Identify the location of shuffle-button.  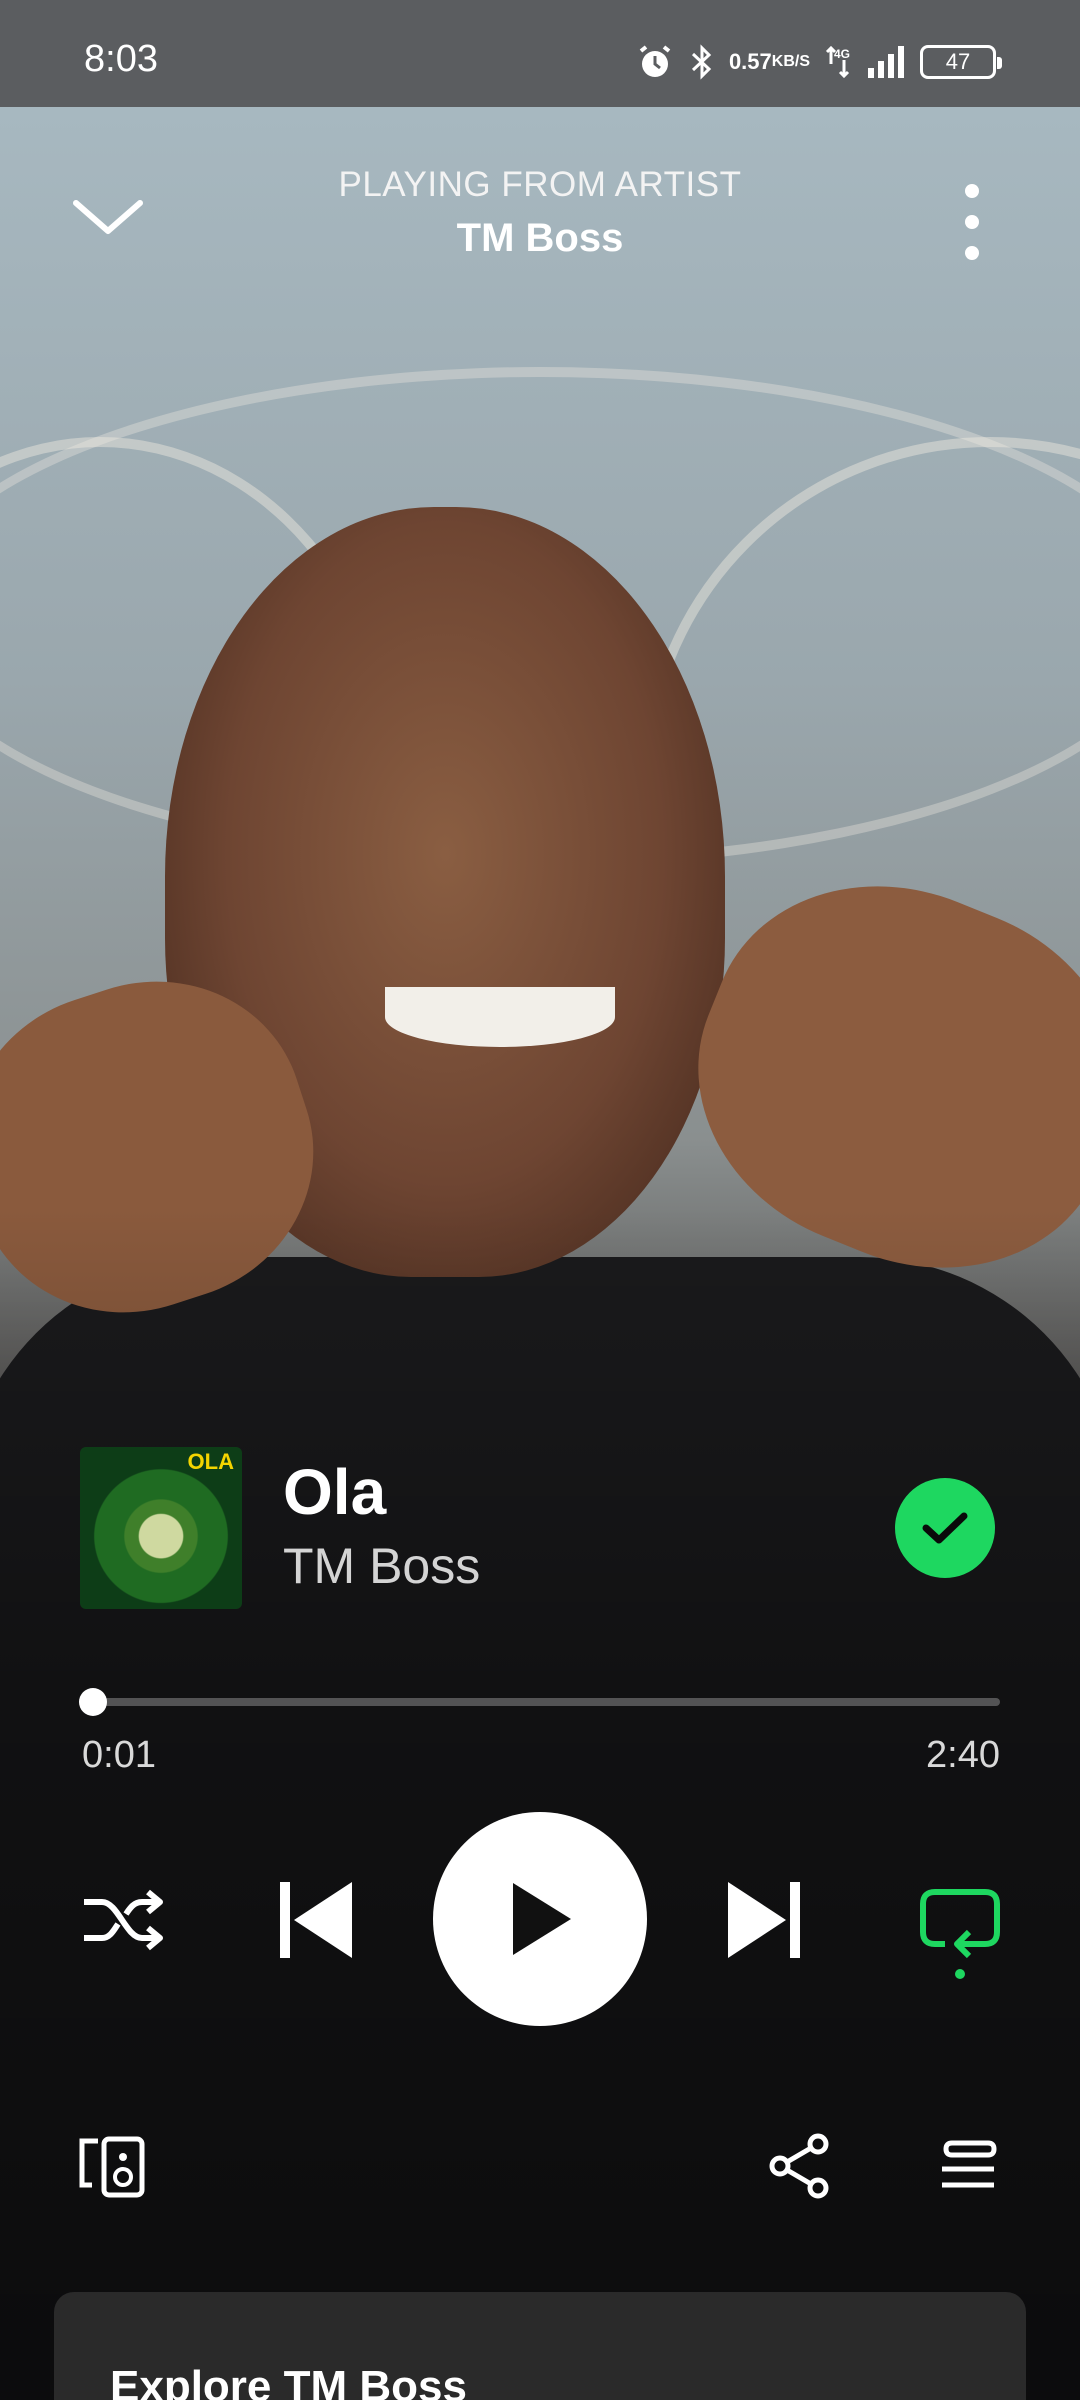
(123, 1920).